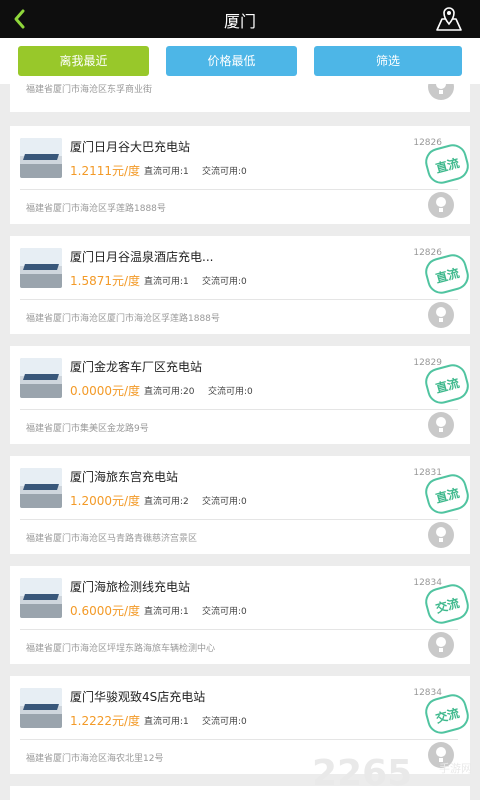  What do you see at coordinates (105, 611) in the screenshot?
I see `station-price: 0.6000元/度` at bounding box center [105, 611].